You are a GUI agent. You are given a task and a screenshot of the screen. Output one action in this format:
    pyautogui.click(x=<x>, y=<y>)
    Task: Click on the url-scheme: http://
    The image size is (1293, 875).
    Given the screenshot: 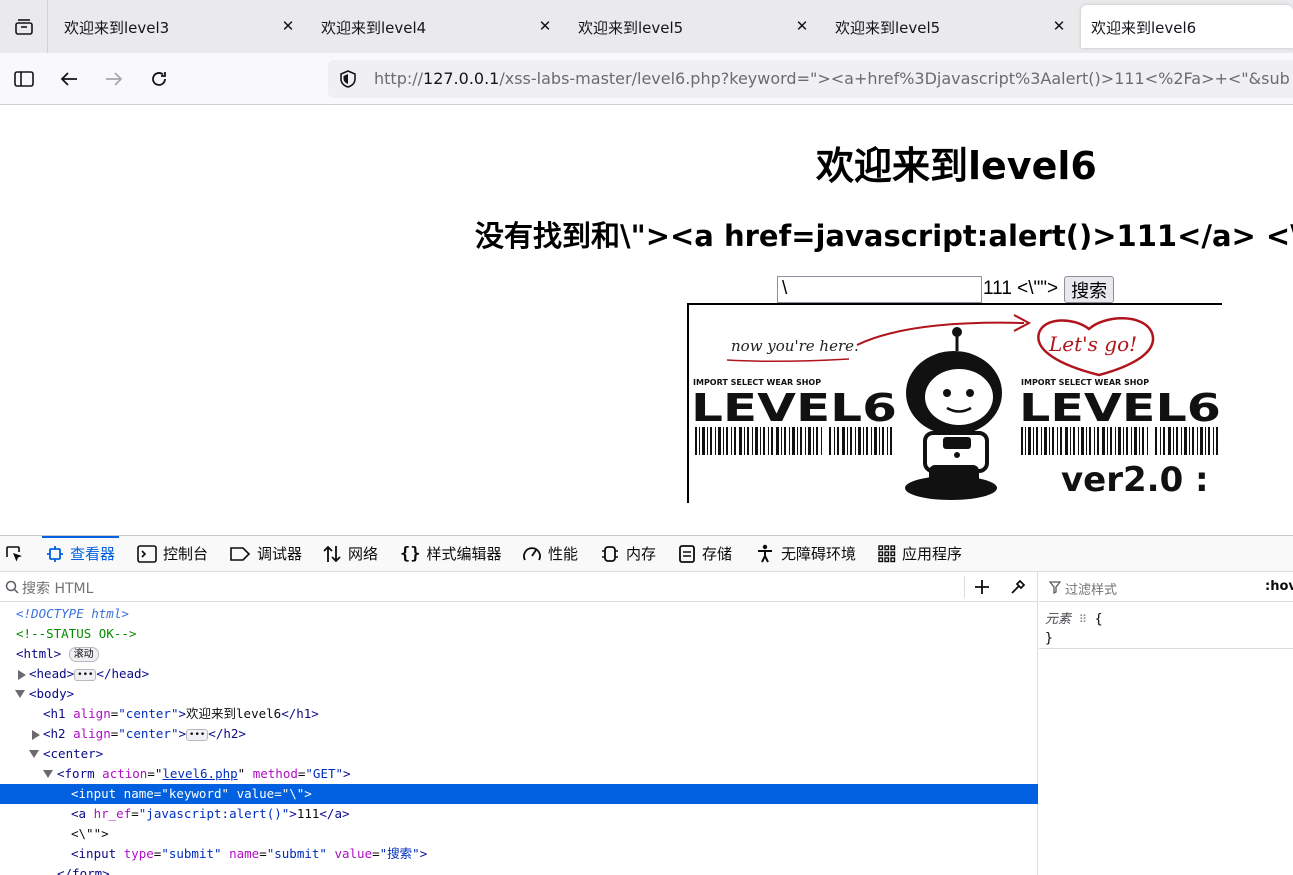 What is the action you would take?
    pyautogui.click(x=399, y=78)
    